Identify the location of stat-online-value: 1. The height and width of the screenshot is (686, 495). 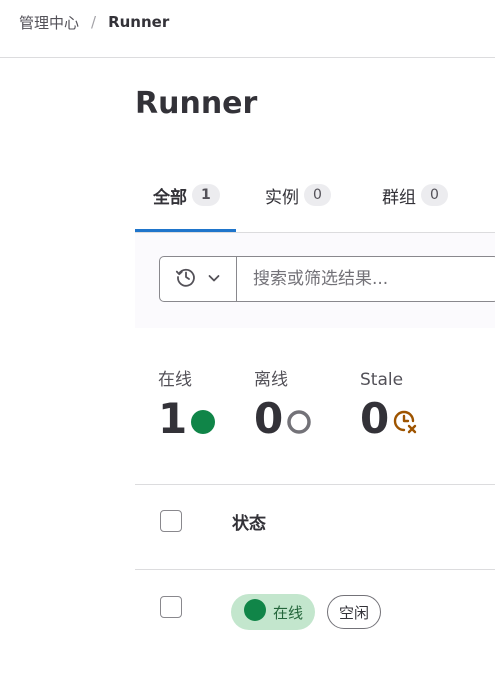
(173, 418).